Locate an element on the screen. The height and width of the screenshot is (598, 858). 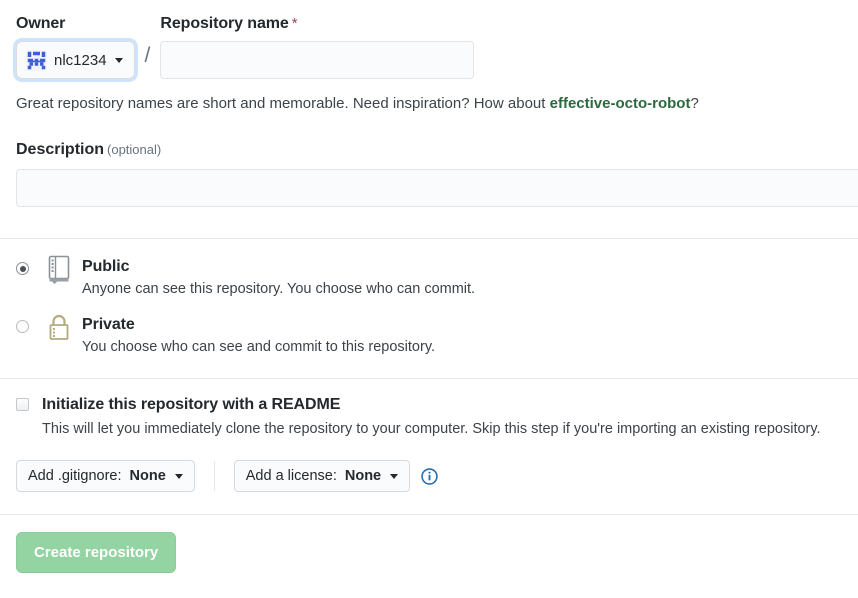
readme-row: Initialize this repository with a README is located at coordinates (429, 404).